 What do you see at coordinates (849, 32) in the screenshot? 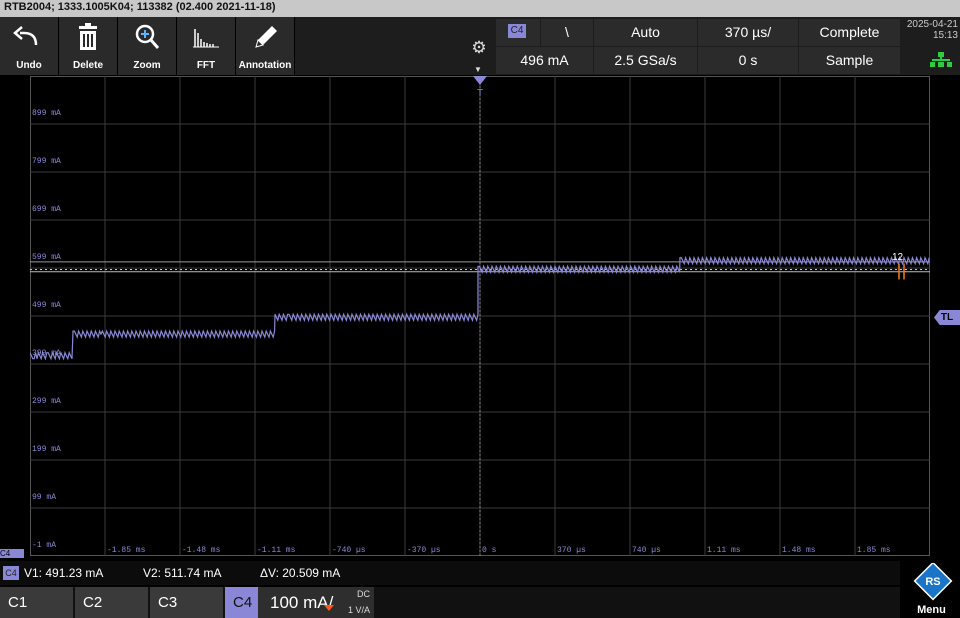
I see `acquisition-state-cell: Complete` at bounding box center [849, 32].